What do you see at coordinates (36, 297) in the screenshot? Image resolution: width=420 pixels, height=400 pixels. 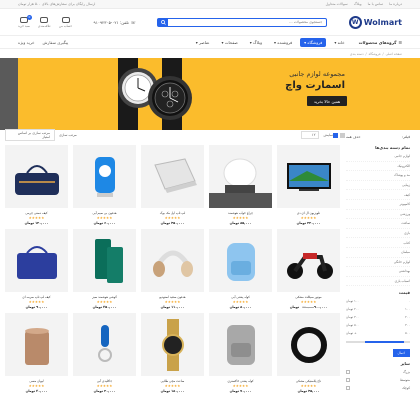 I see `product-name: کیف لپ تاپ سرمه ای` at bounding box center [36, 297].